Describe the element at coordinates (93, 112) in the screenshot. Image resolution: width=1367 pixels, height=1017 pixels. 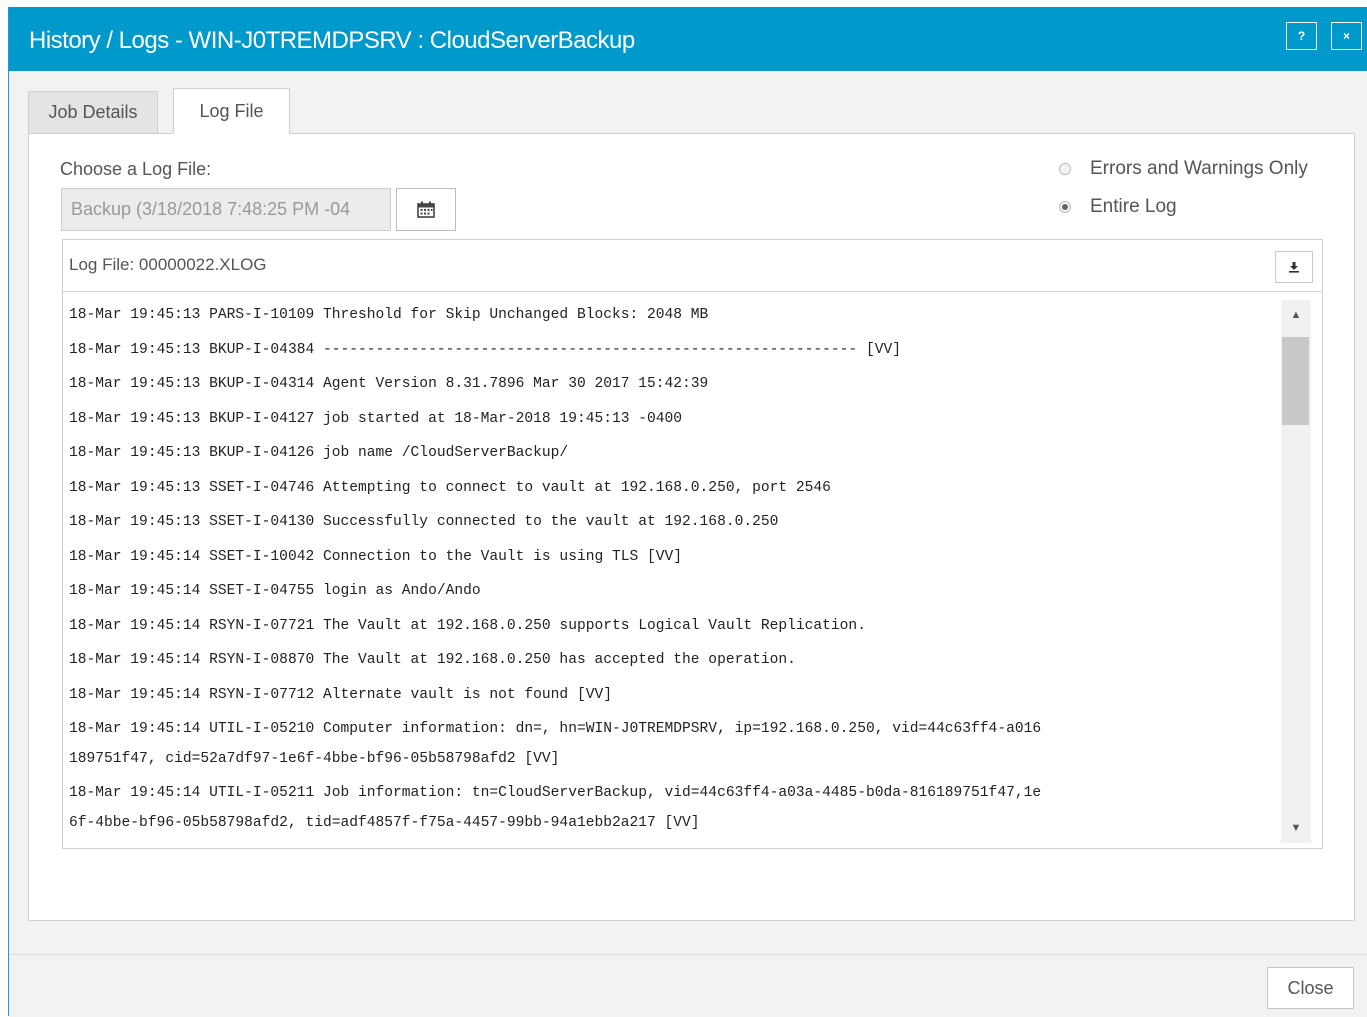
I see `tab-job-details: Job Details` at that location.